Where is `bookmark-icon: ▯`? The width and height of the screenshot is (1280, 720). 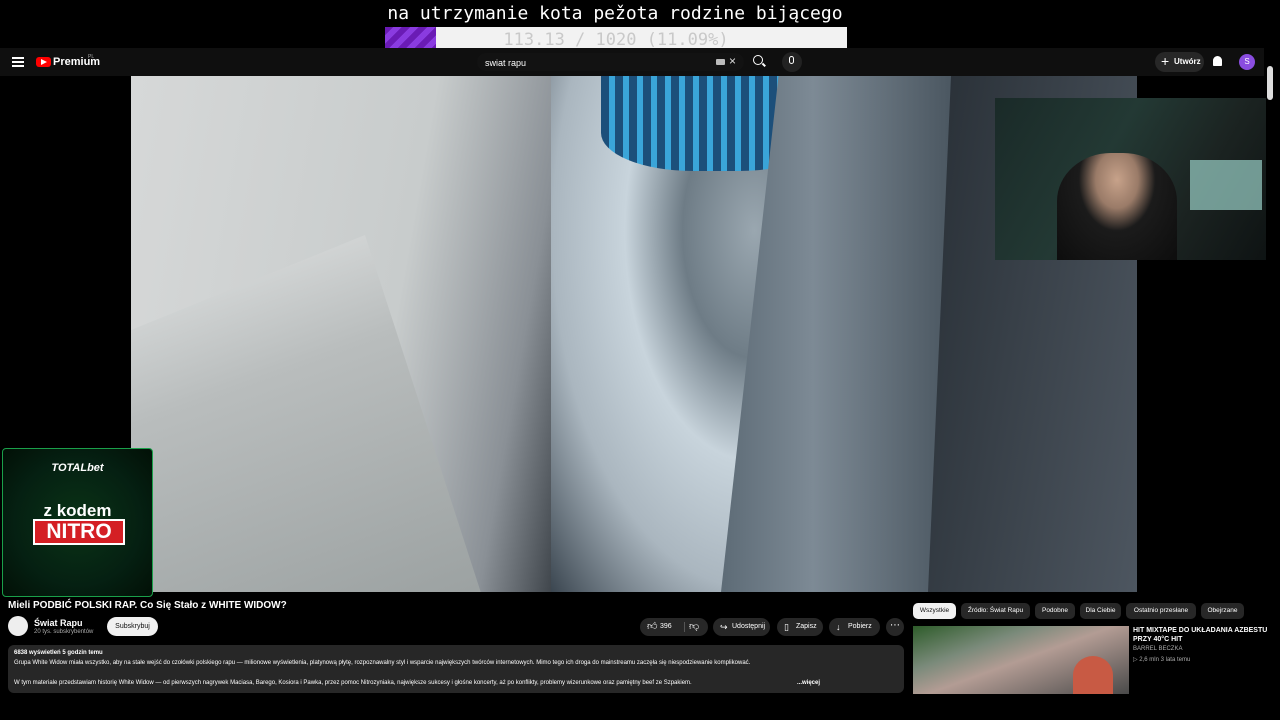 bookmark-icon: ▯ is located at coordinates (786, 627).